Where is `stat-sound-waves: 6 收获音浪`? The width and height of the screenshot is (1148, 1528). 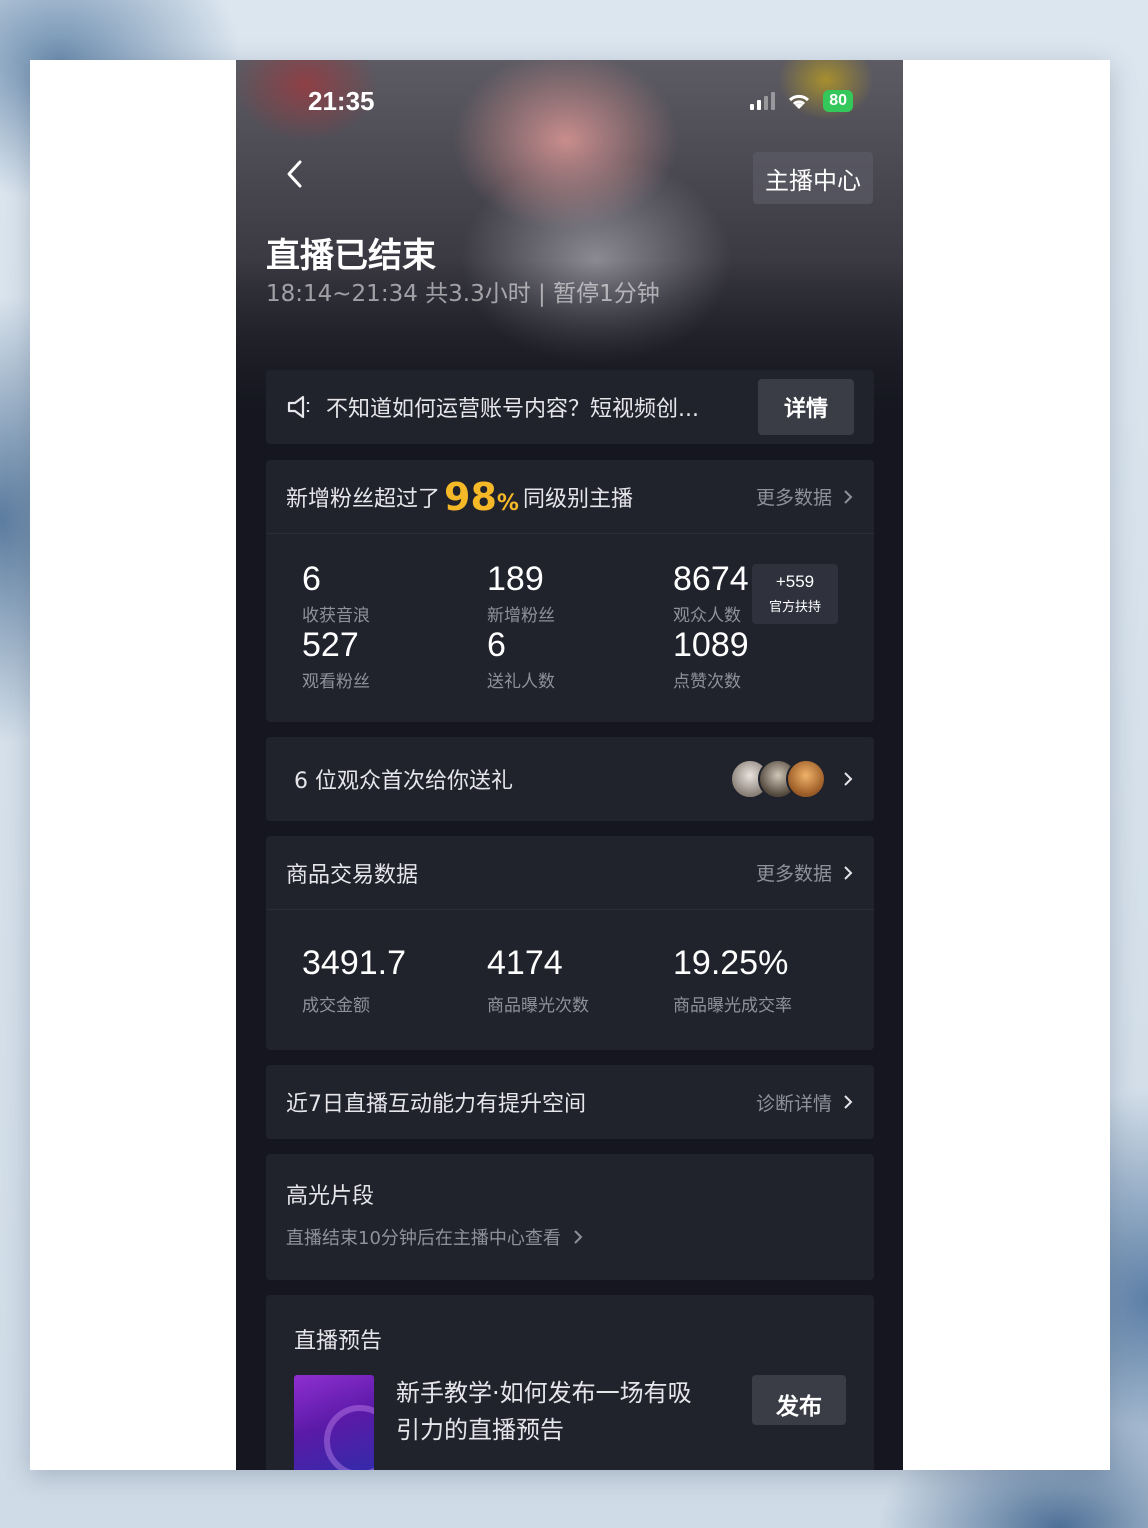
stat-sound-waves: 6 收获音浪 is located at coordinates (336, 593).